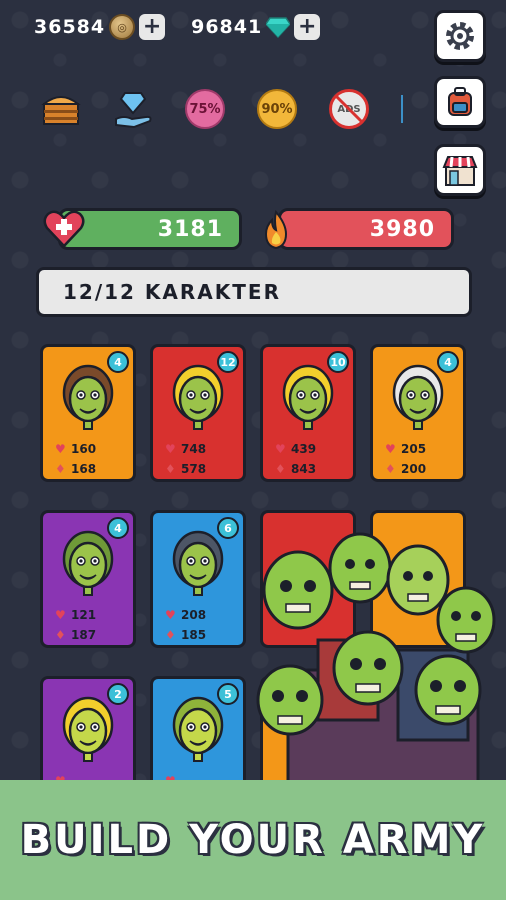 The image size is (506, 900). I want to click on character-card: 4 ♥ 205 ♦ 200, so click(418, 413).